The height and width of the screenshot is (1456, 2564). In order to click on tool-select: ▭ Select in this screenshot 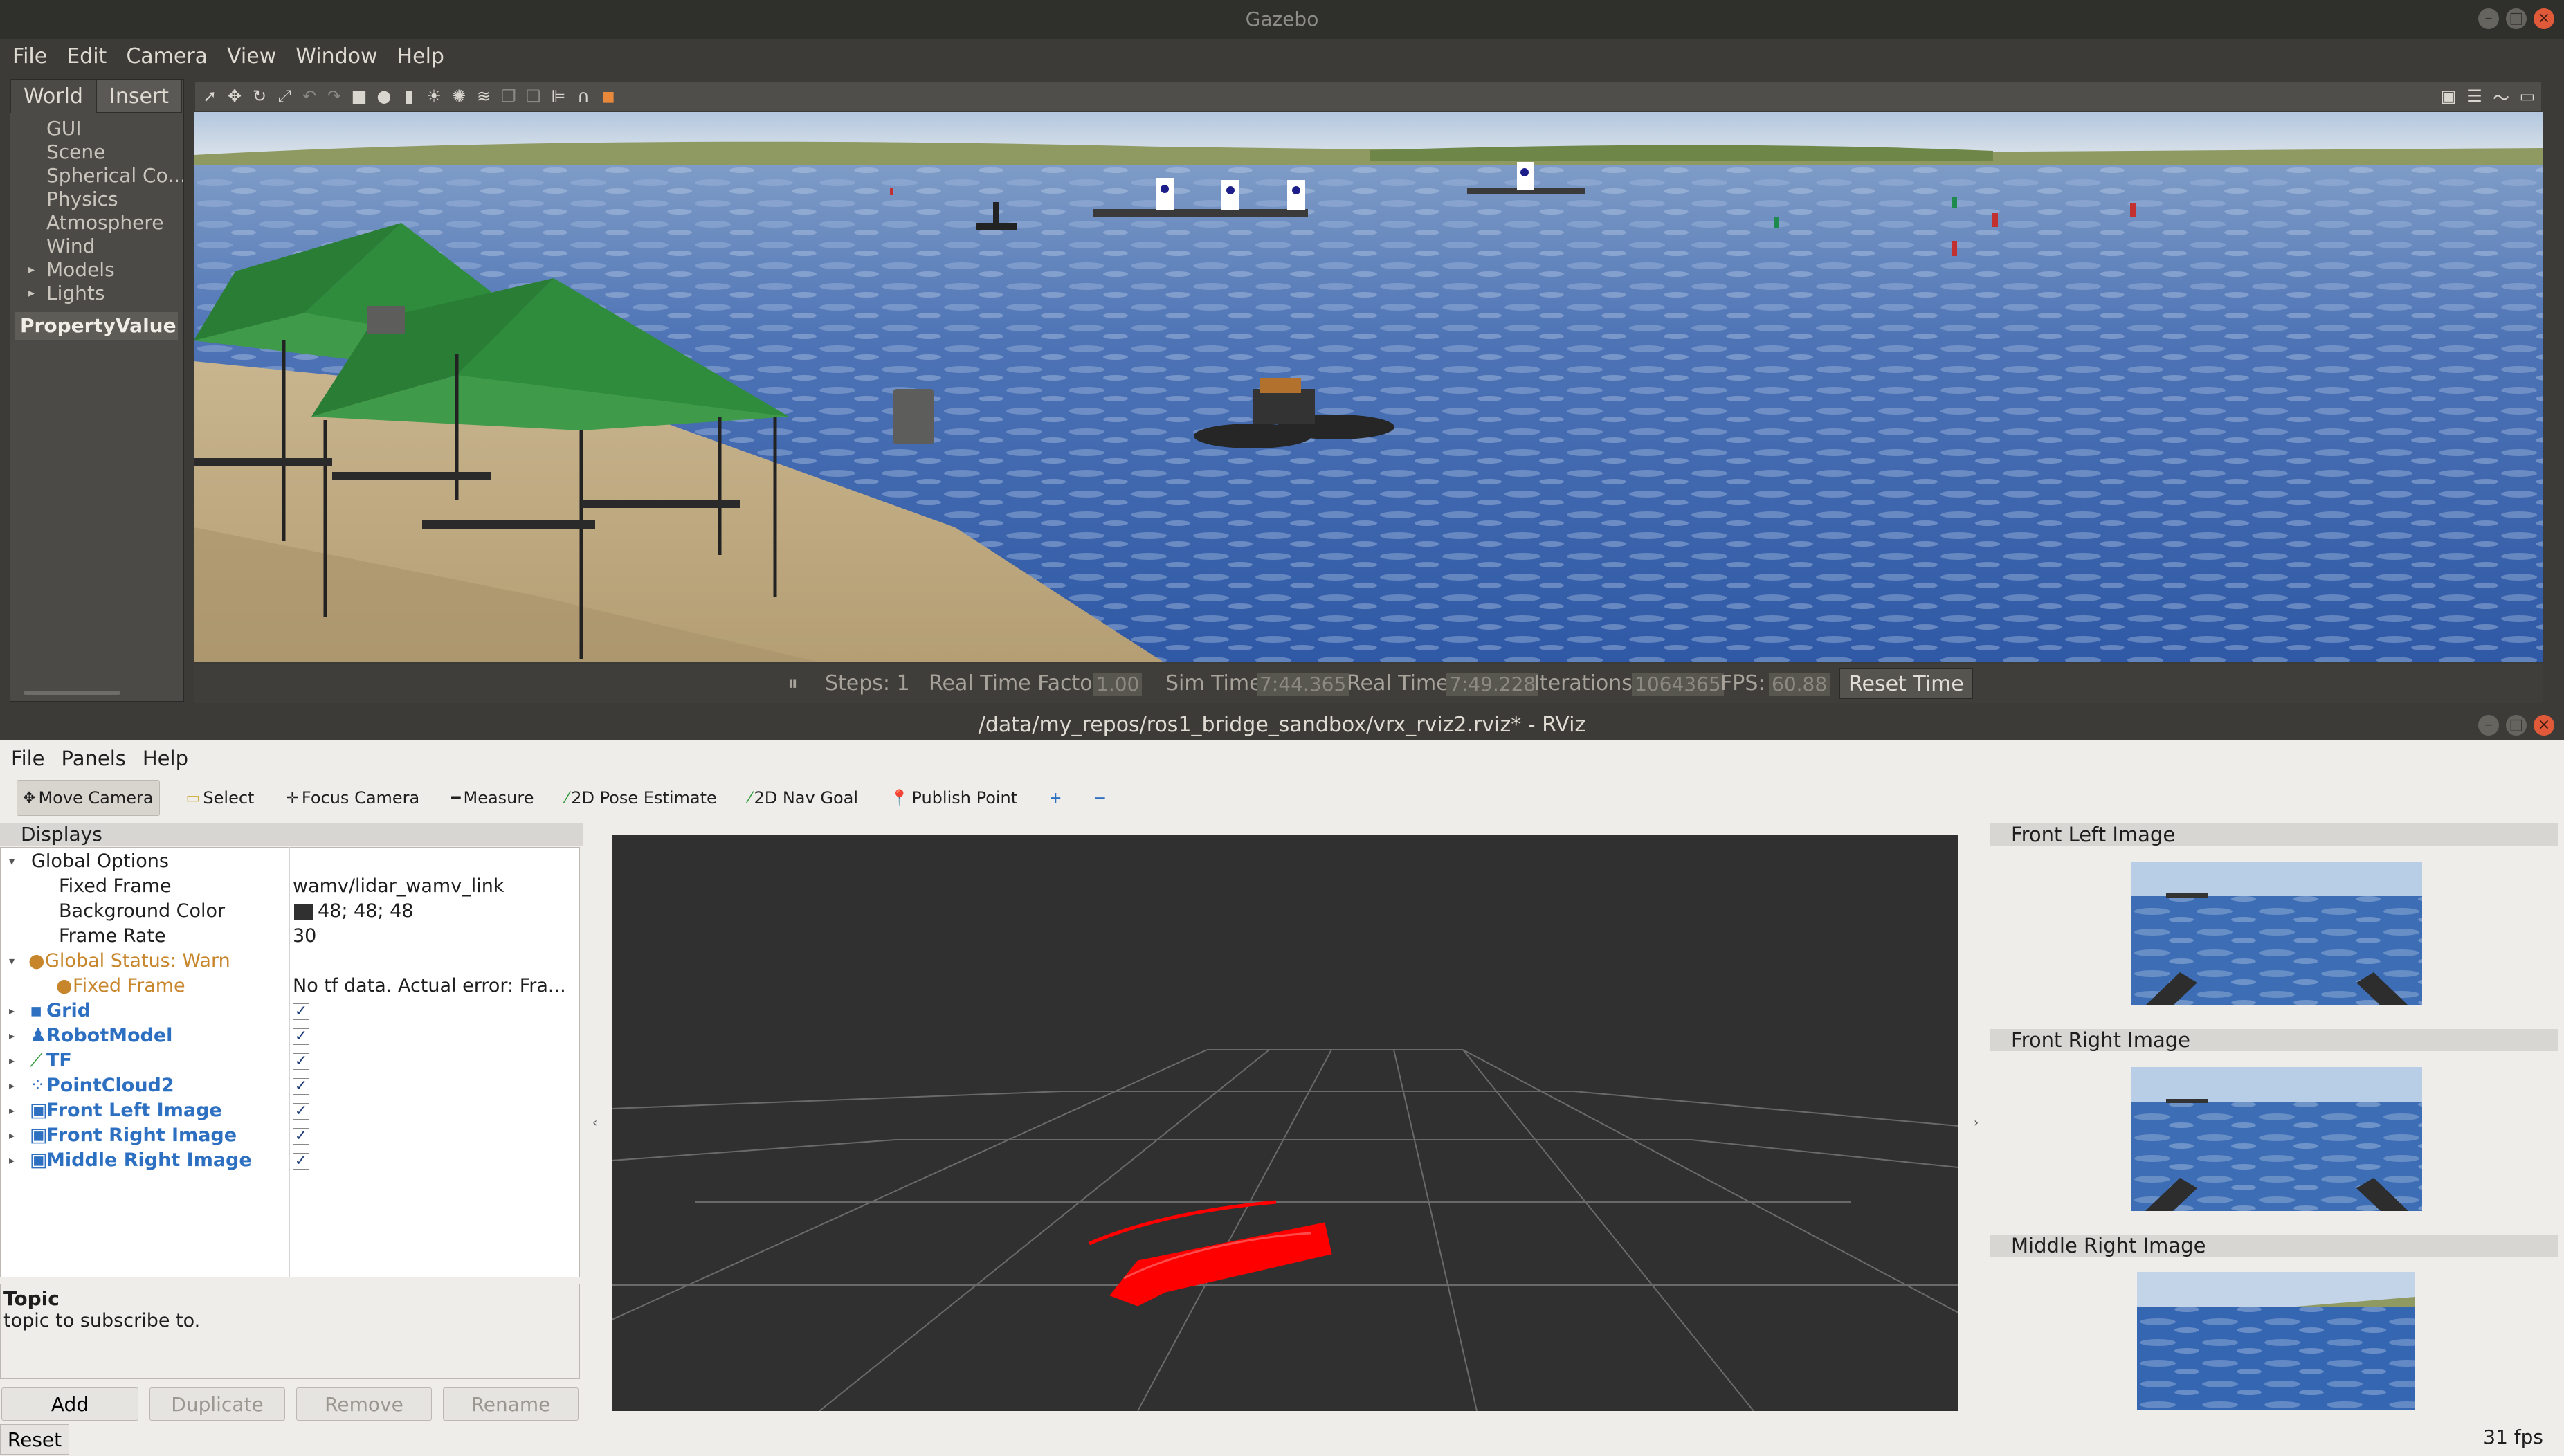, I will do `click(221, 798)`.